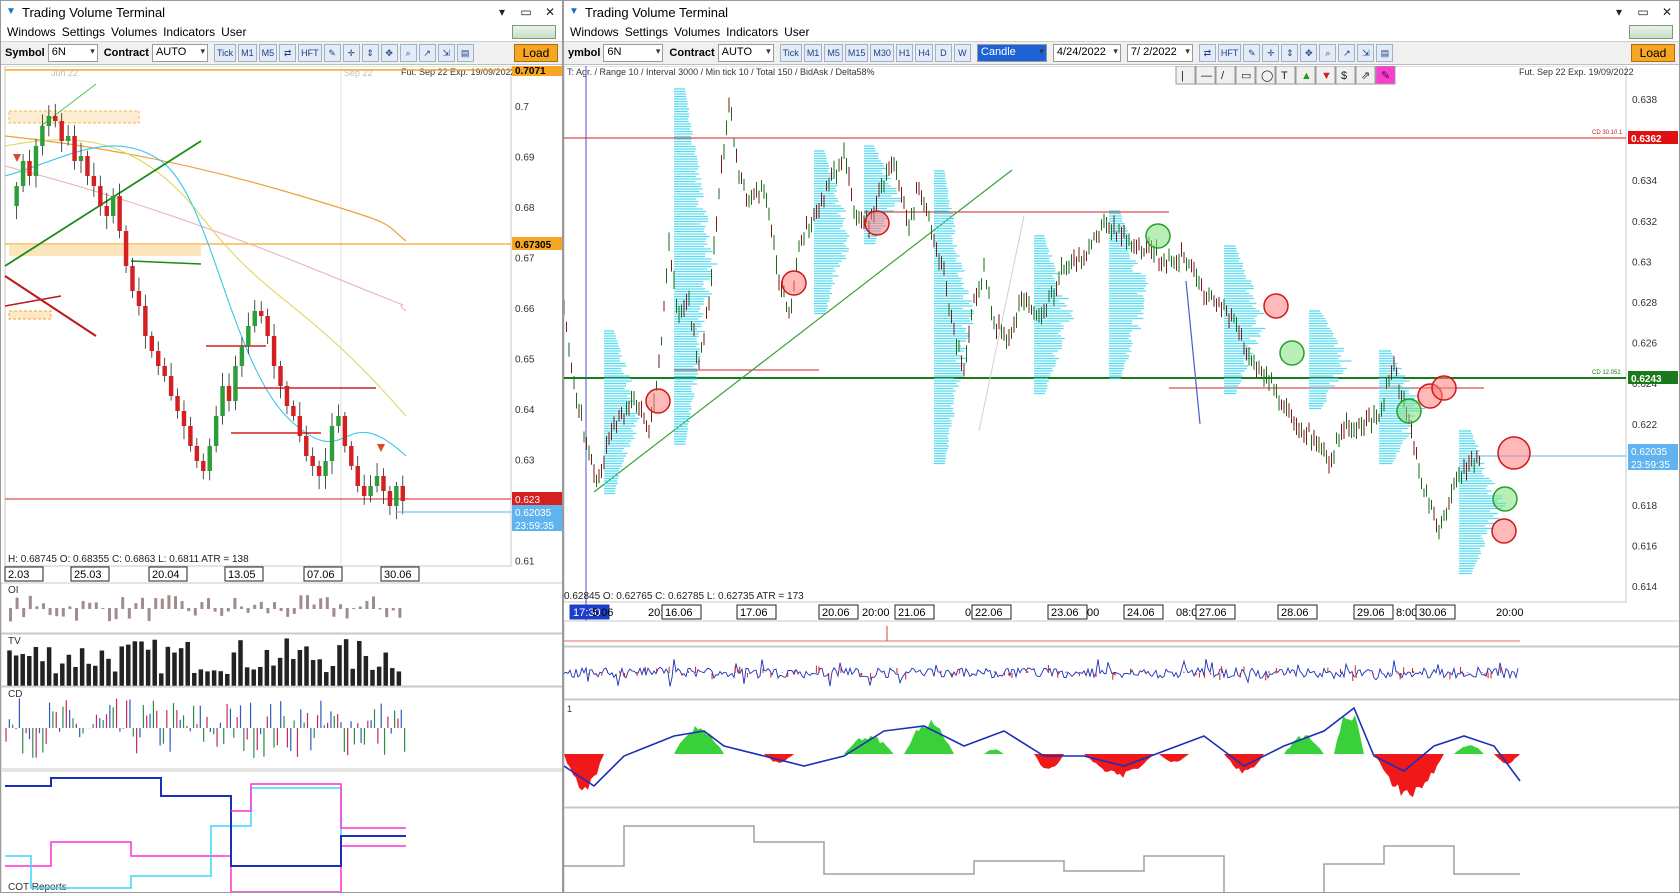 The image size is (1680, 893). What do you see at coordinates (351, 53) in the screenshot?
I see `toolbar-button-6: ✛` at bounding box center [351, 53].